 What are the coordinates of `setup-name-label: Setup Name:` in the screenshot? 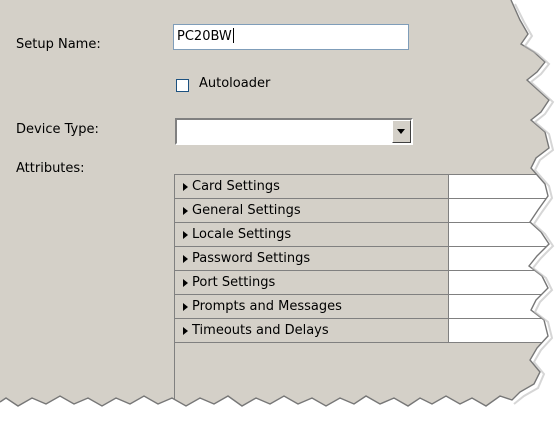 It's located at (58, 44).